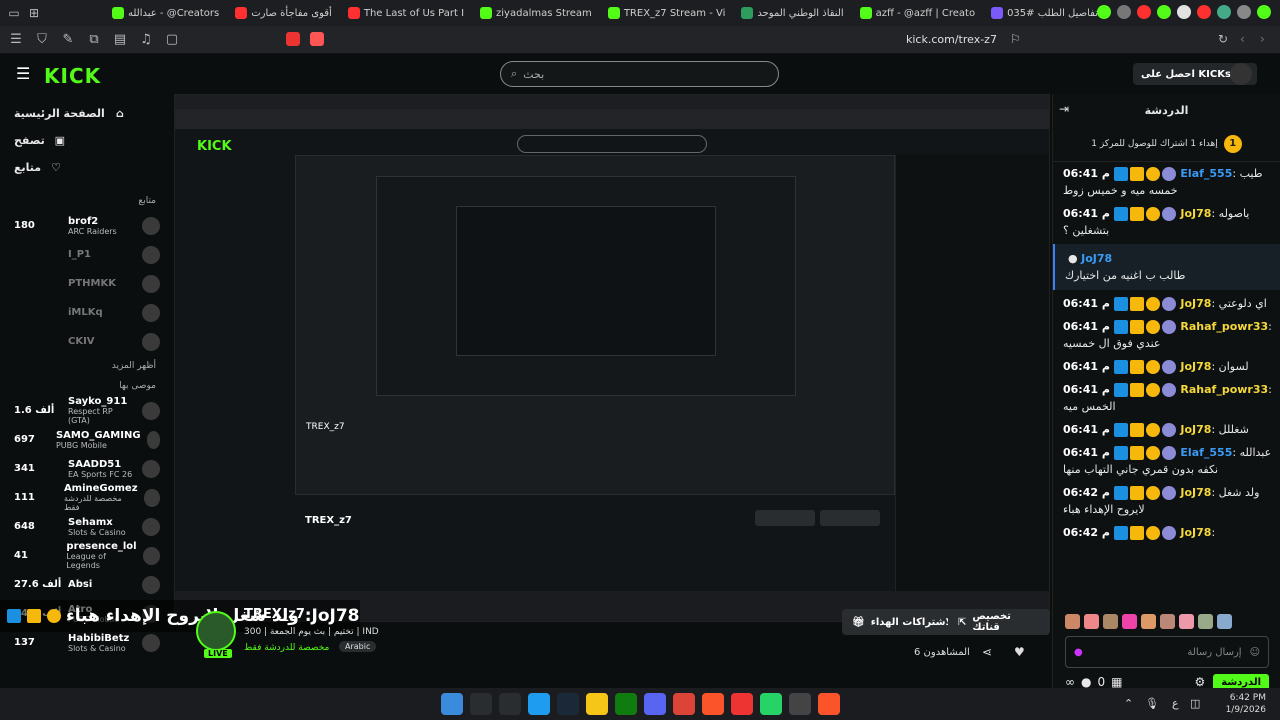  What do you see at coordinates (85, 497) in the screenshot?
I see `channel-item: 111 AmineGomez مخصصة للدردشة فقط` at bounding box center [85, 497].